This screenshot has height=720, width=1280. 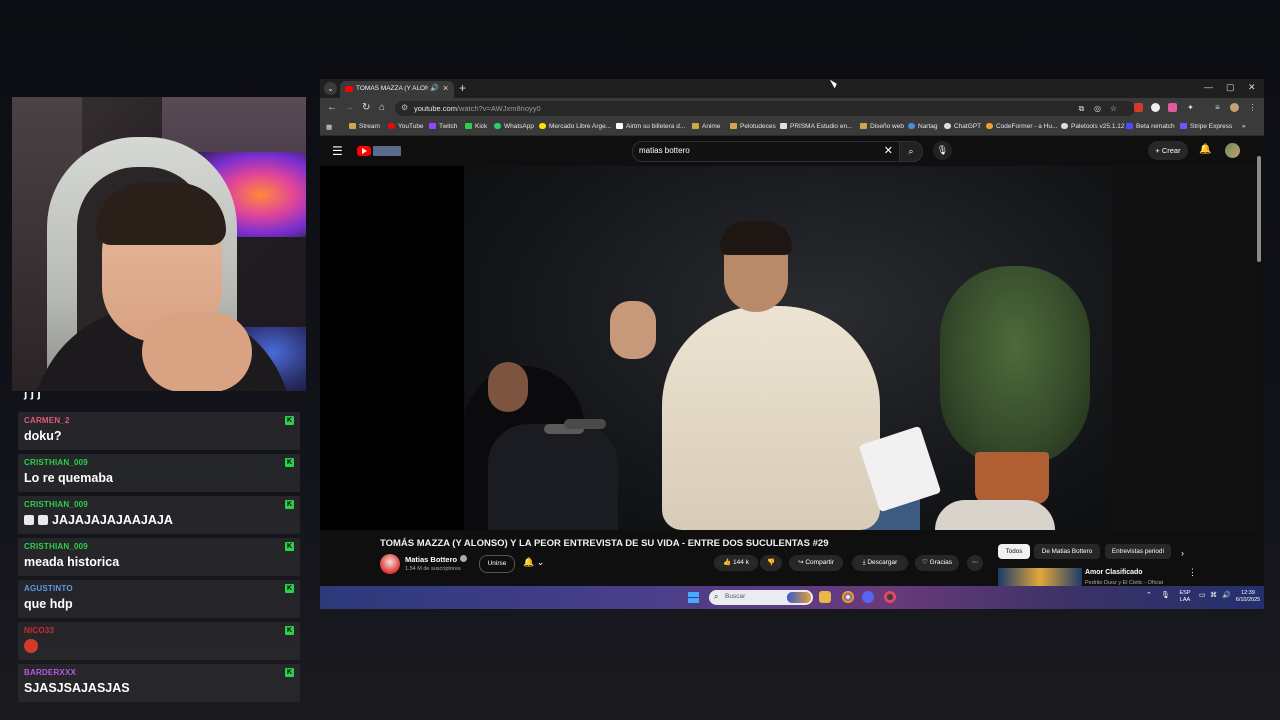 What do you see at coordinates (436, 559) in the screenshot?
I see `channel-name-link: Matias Bottero` at bounding box center [436, 559].